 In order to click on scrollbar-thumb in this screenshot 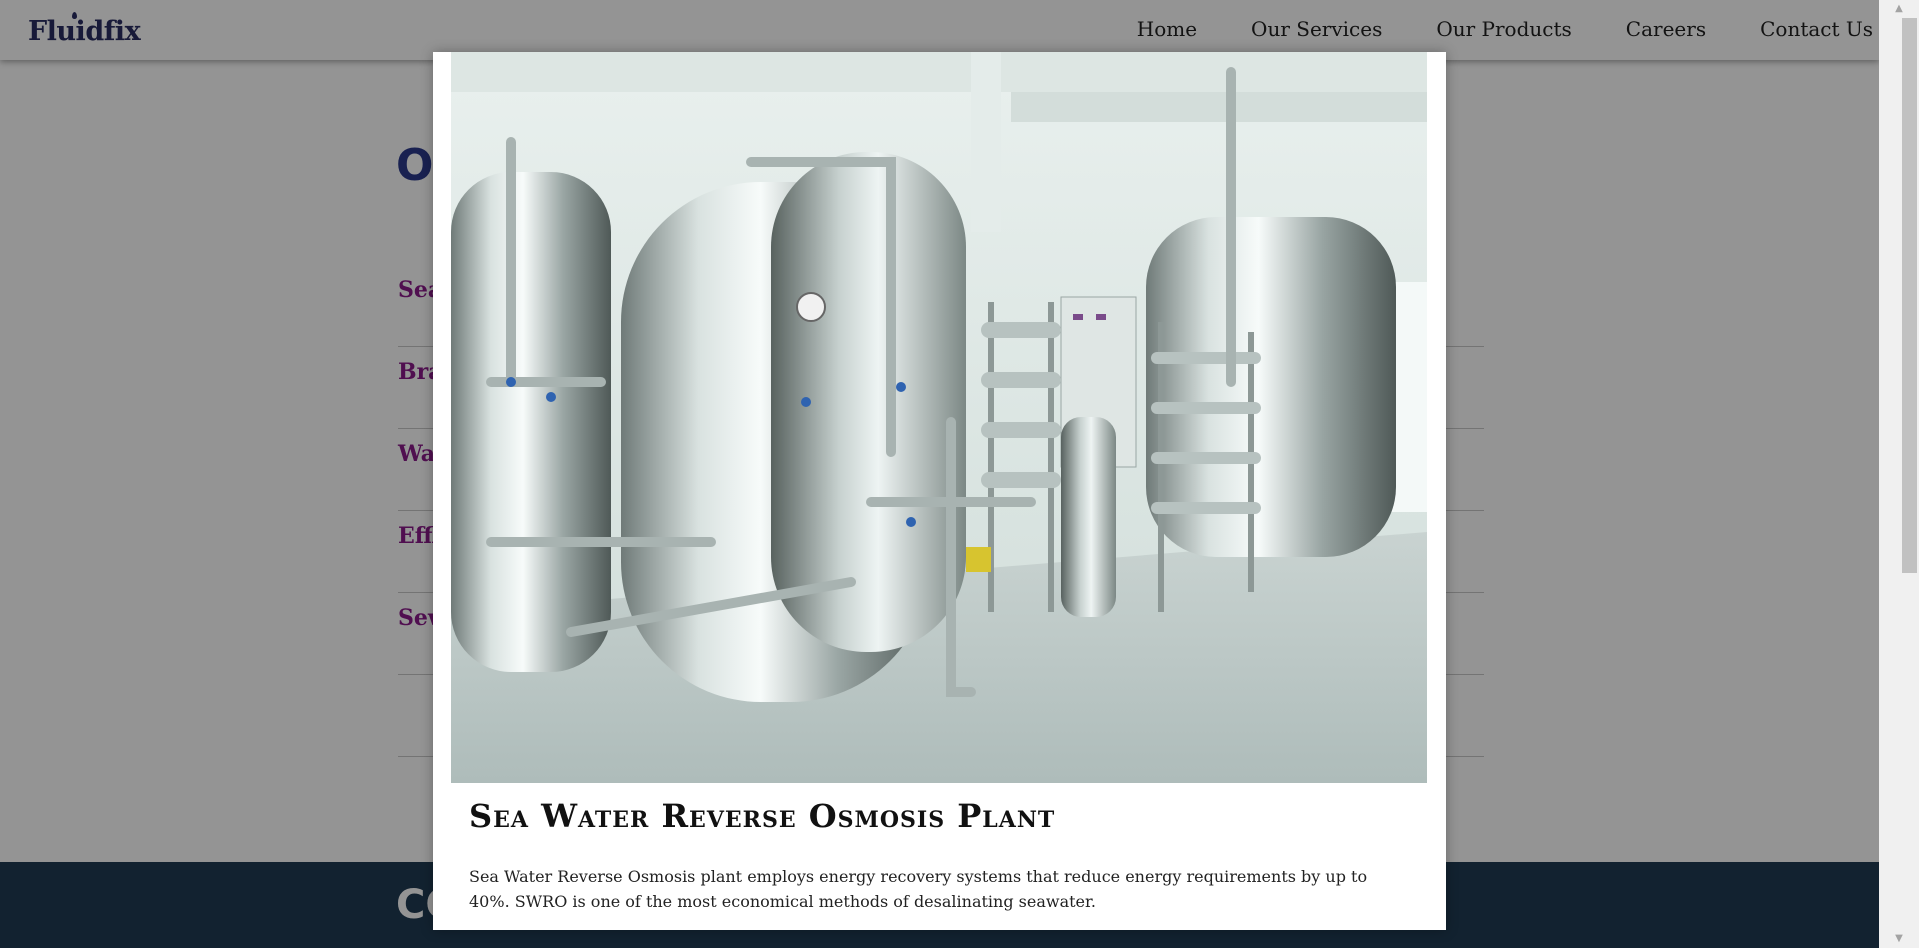, I will do `click(1909, 295)`.